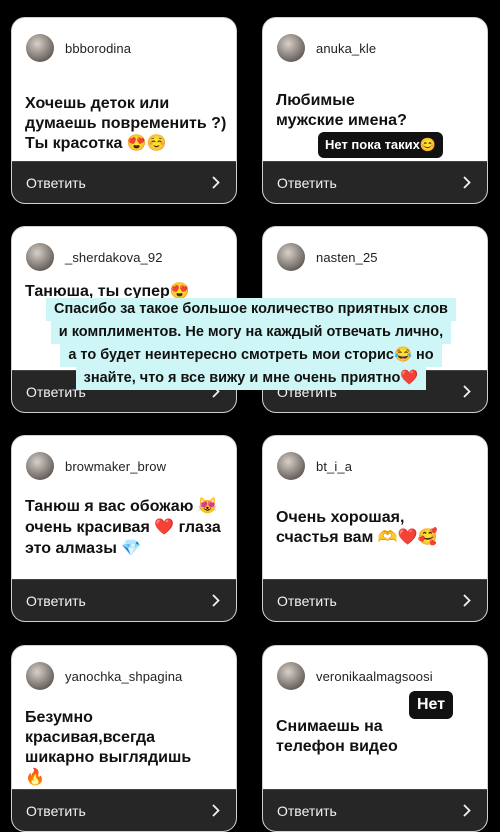 This screenshot has width=500, height=832. I want to click on card-user: veronikaalmagsoosi, so click(355, 676).